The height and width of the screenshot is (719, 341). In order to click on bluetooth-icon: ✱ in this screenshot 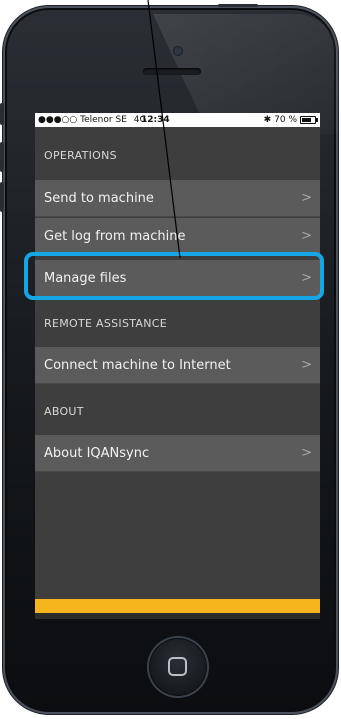, I will do `click(267, 120)`.